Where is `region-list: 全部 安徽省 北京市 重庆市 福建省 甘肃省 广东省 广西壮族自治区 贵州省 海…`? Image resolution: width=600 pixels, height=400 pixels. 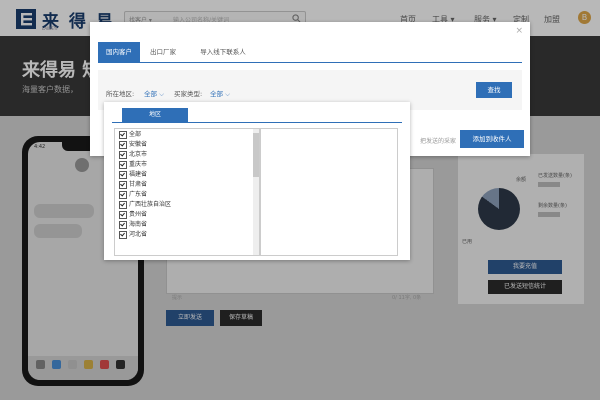 region-list: 全部 安徽省 北京市 重庆市 福建省 甘肃省 广东省 广西壮族自治区 贵州省 海… is located at coordinates (187, 192).